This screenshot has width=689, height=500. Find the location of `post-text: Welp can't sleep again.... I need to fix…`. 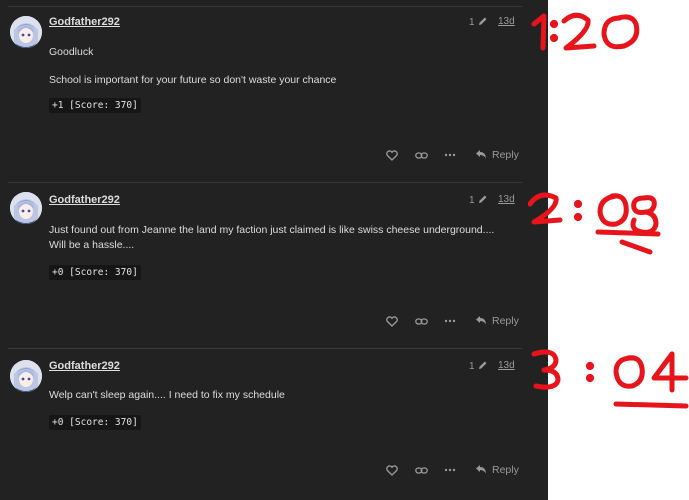

post-text: Welp can't sleep again.... I need to fix… is located at coordinates (167, 395).